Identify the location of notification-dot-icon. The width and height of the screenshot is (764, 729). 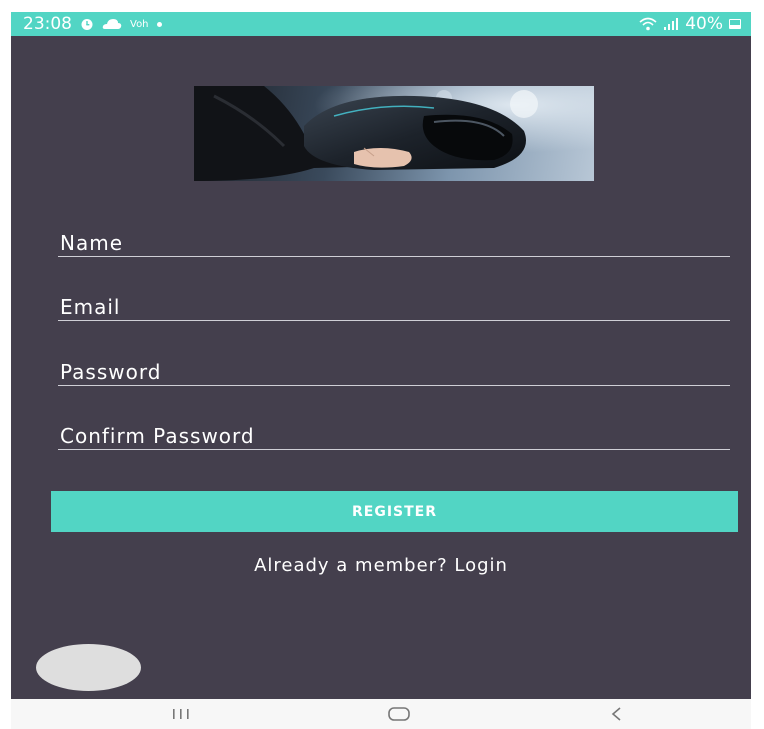
(159, 24).